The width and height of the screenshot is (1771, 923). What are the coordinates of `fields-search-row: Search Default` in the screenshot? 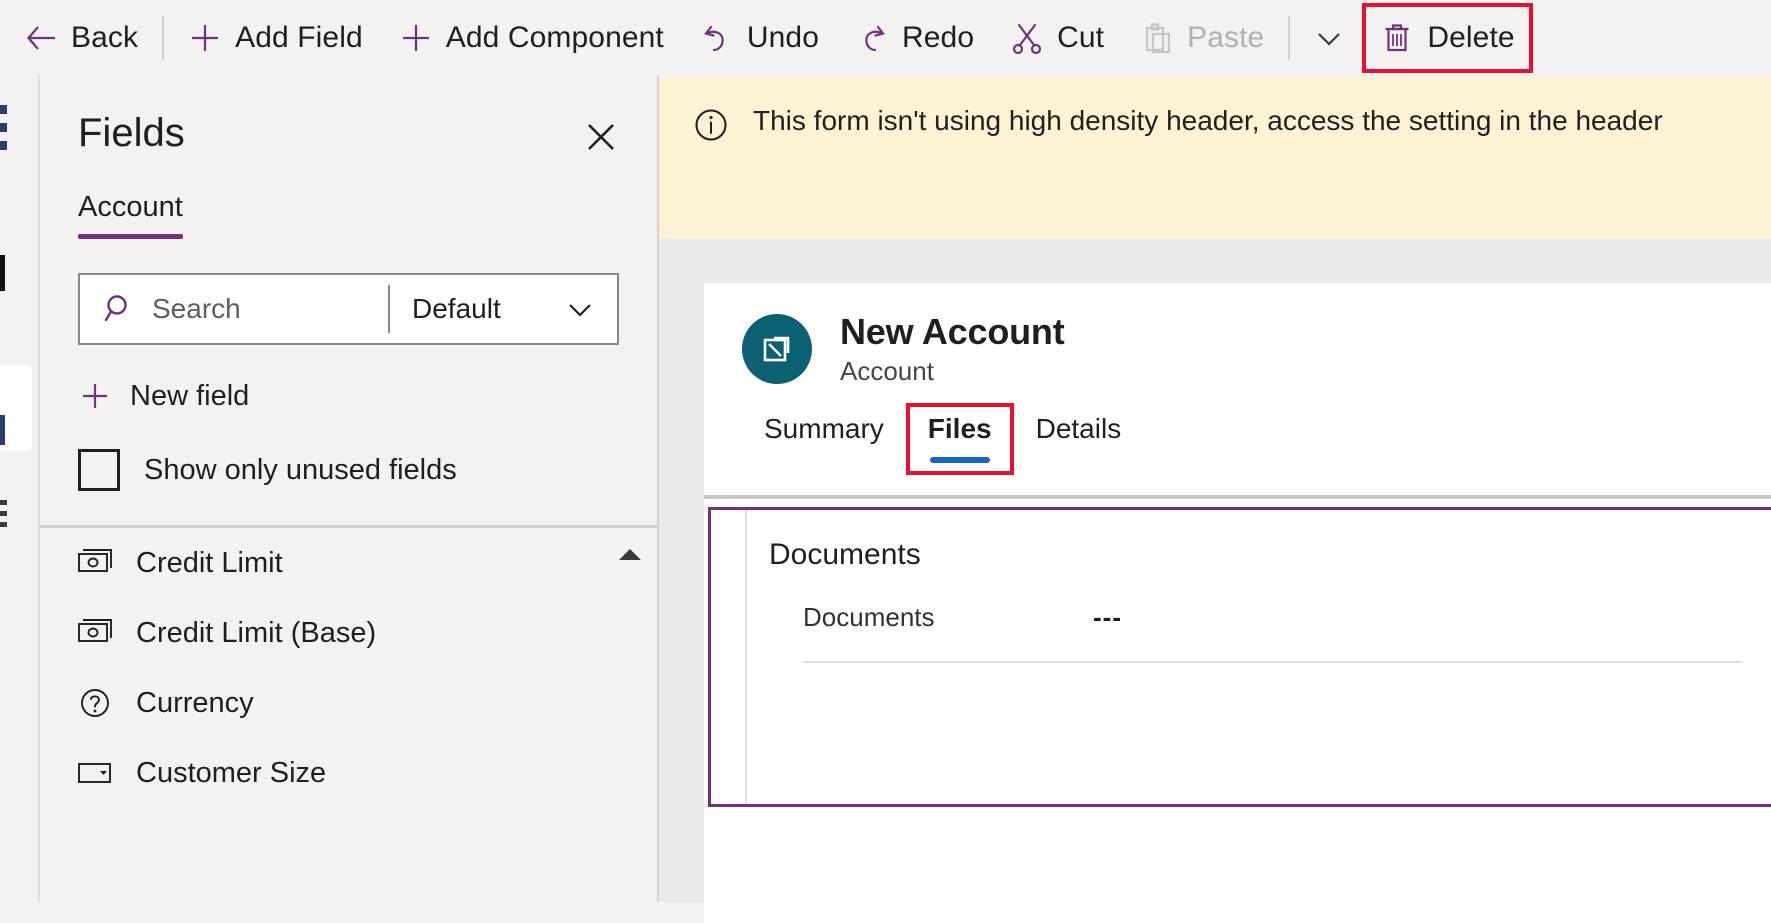 It's located at (348, 309).